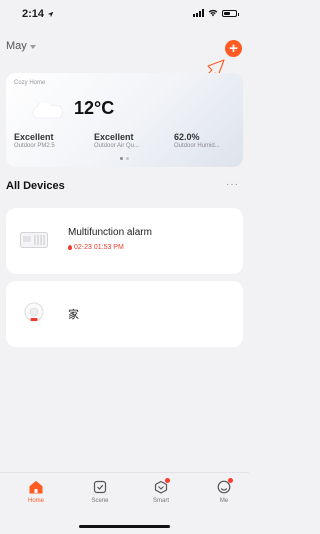  What do you see at coordinates (232, 184) in the screenshot?
I see `more-options-button: ···` at bounding box center [232, 184].